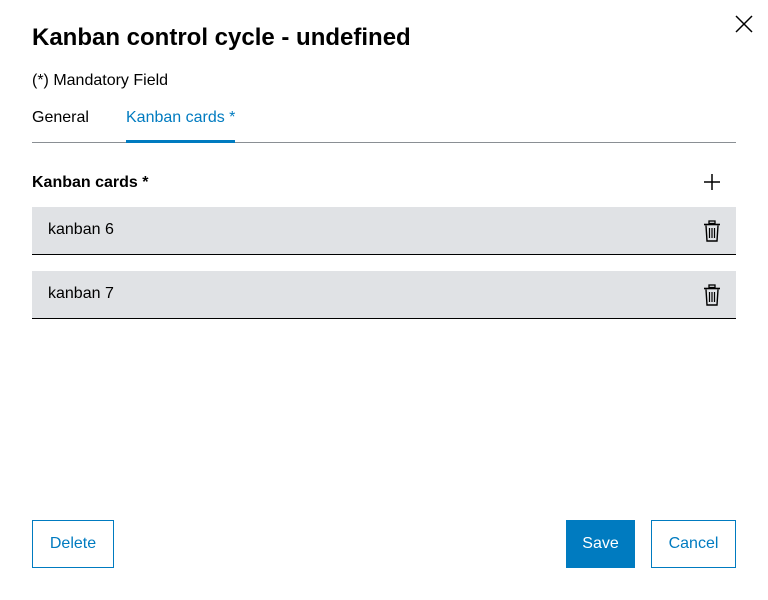 The image size is (768, 600). What do you see at coordinates (60, 124) in the screenshot?
I see `tab-general: General` at bounding box center [60, 124].